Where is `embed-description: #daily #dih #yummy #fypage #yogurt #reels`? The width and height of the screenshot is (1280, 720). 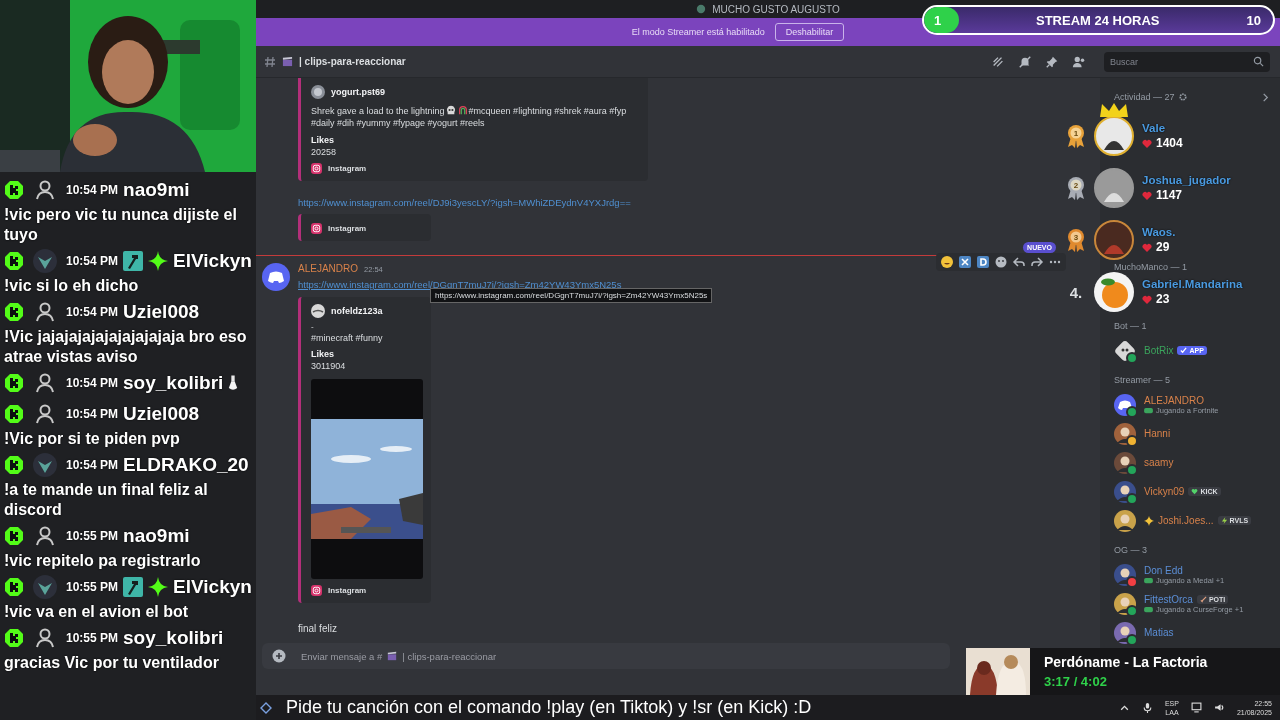 embed-description: #daily #dih #yummy #fypage #yogurt #reels is located at coordinates (398, 123).